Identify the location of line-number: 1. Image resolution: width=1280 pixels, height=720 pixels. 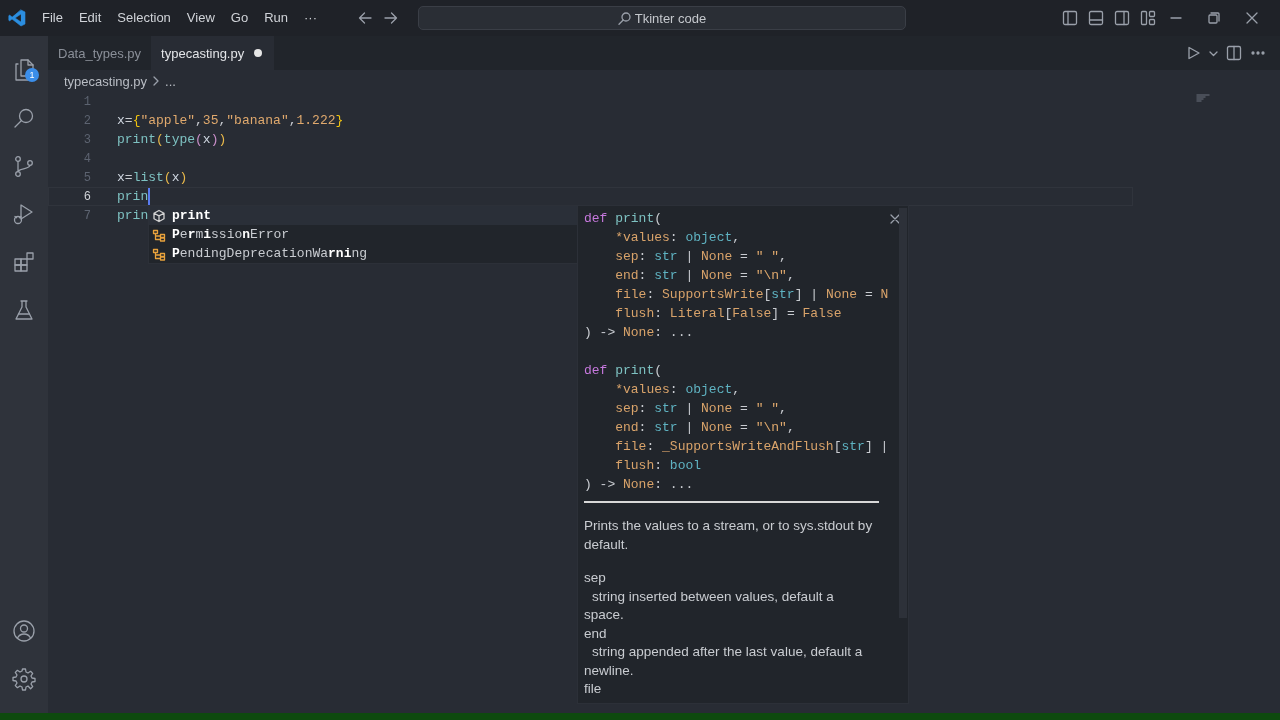
(86, 101).